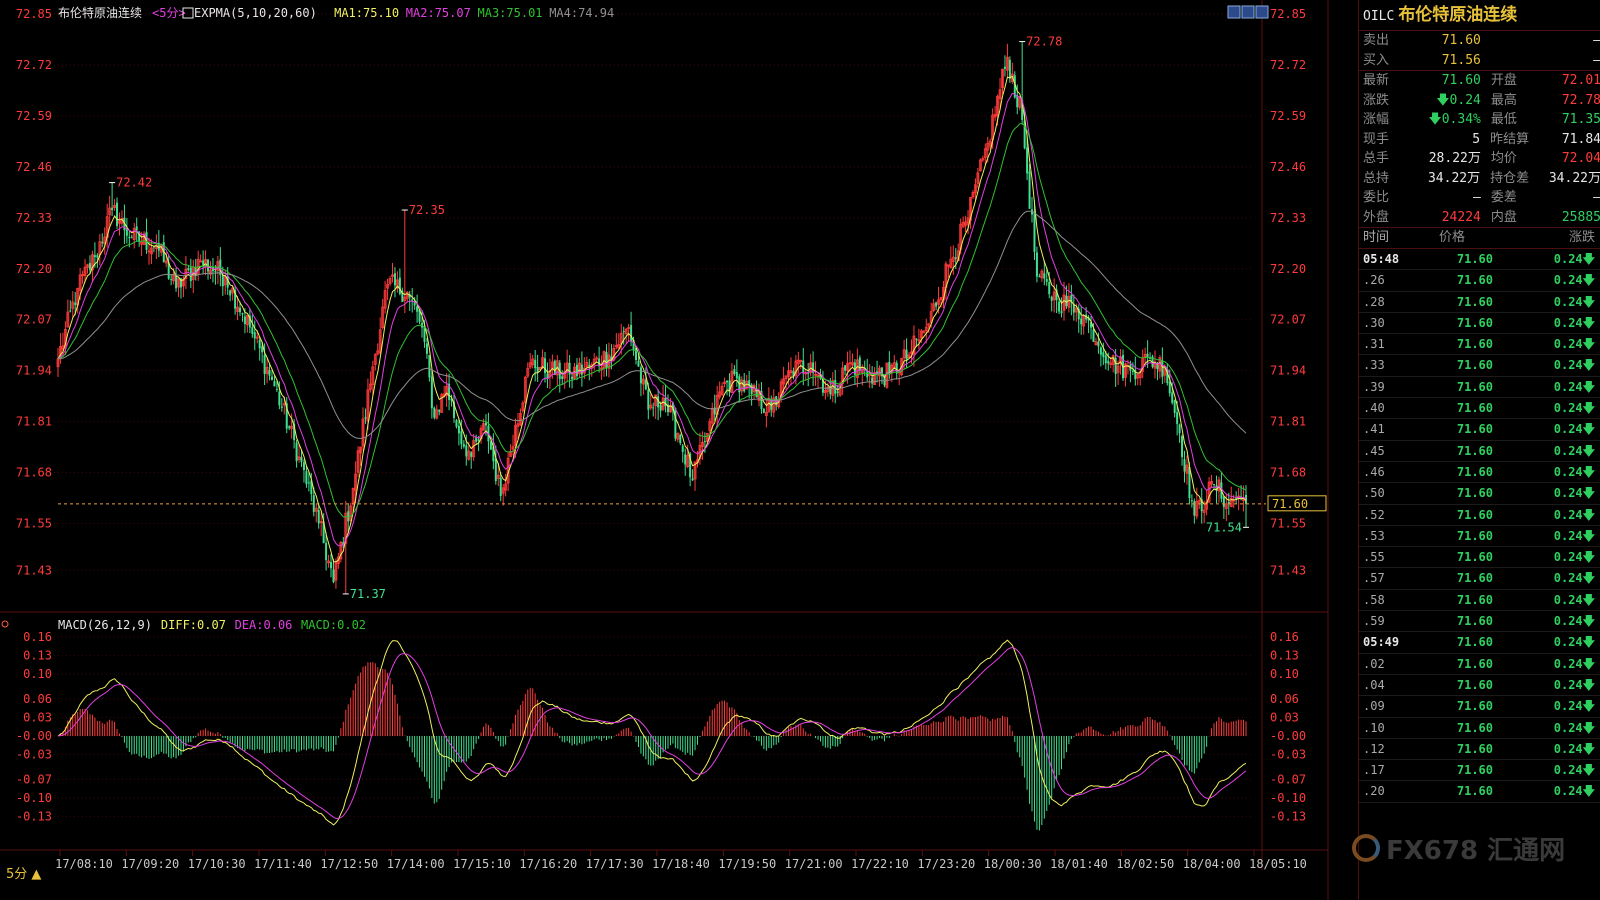  I want to click on price-tick-left: 72.07, so click(34, 320).